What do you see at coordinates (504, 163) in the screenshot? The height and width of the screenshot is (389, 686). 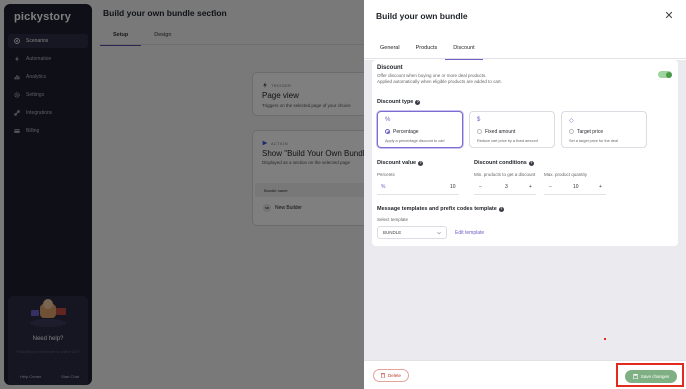 I see `discount-conditions-title: Discount conditions ?` at bounding box center [504, 163].